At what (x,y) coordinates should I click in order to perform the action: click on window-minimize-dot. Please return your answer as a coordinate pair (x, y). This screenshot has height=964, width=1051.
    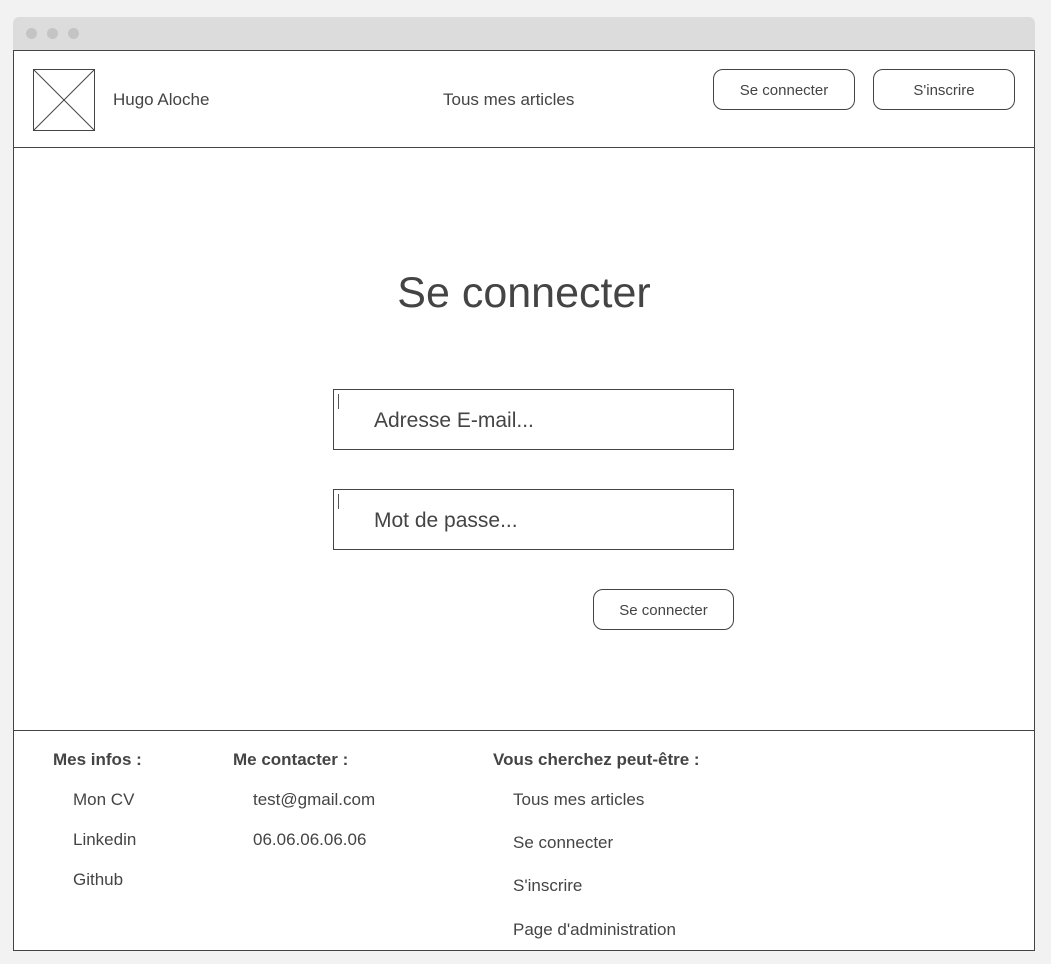
    Looking at the image, I should click on (52, 33).